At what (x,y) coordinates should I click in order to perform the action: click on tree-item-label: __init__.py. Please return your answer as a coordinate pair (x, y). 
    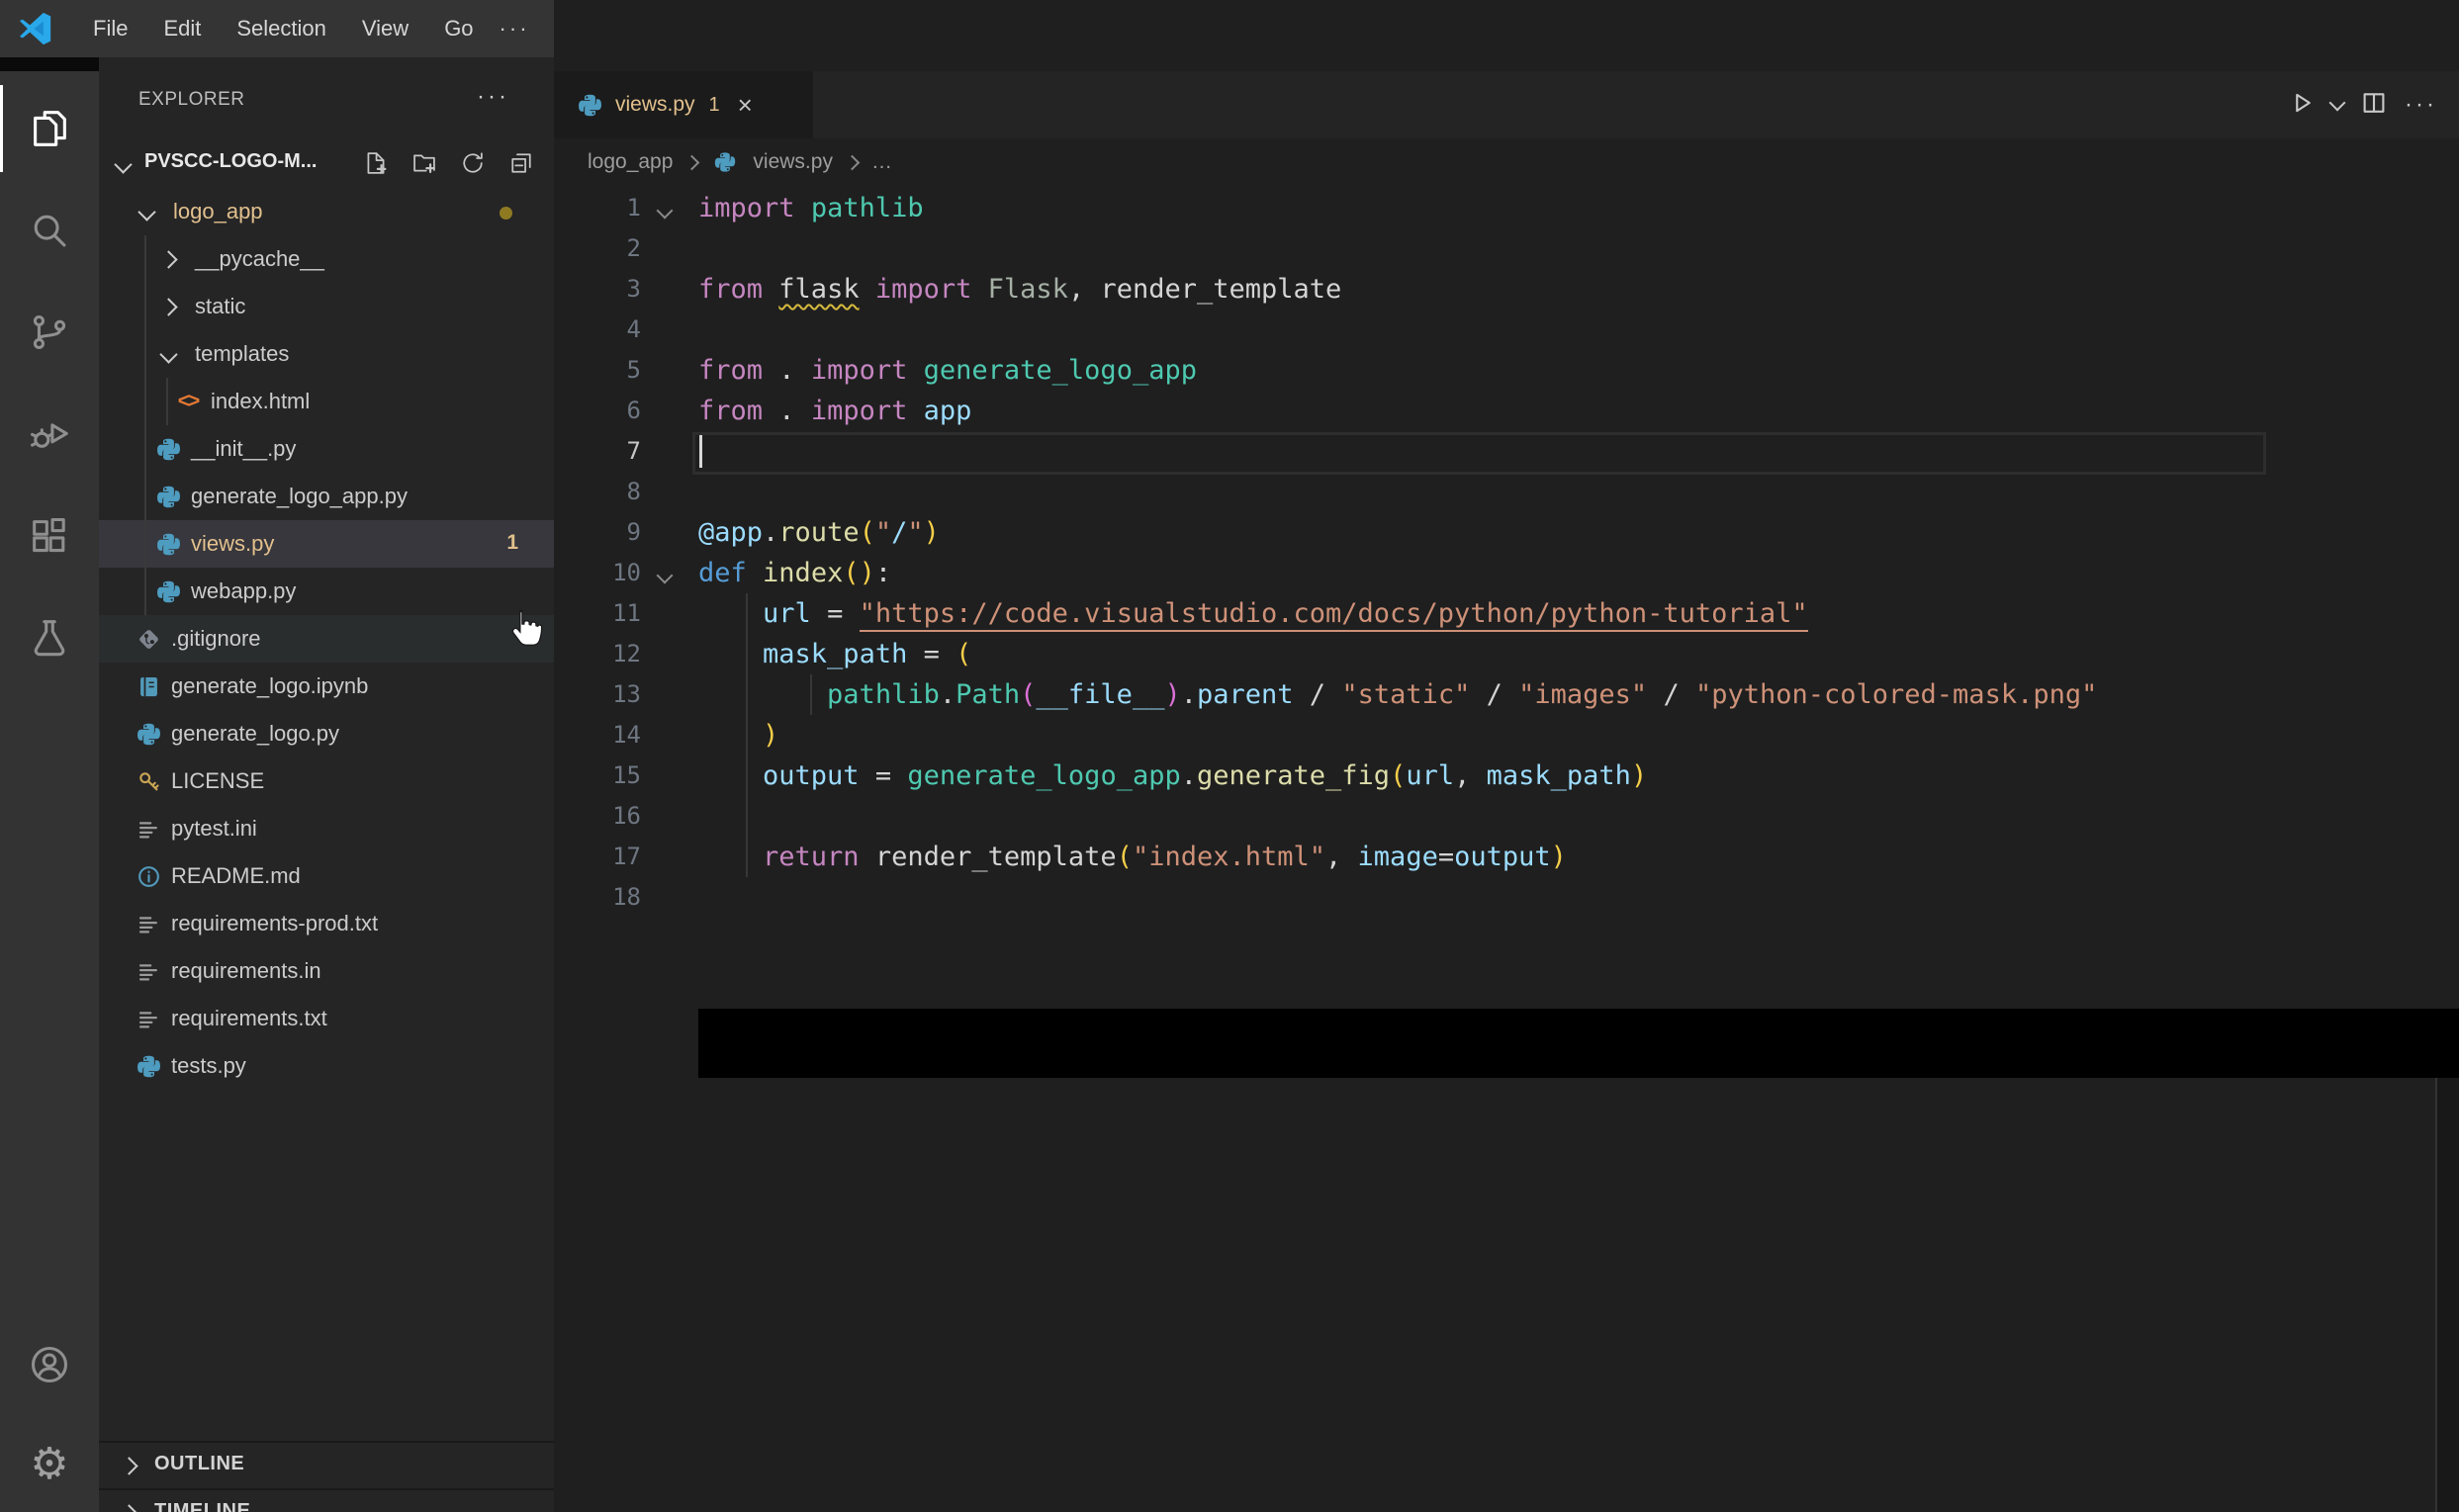
    Looking at the image, I should click on (244, 448).